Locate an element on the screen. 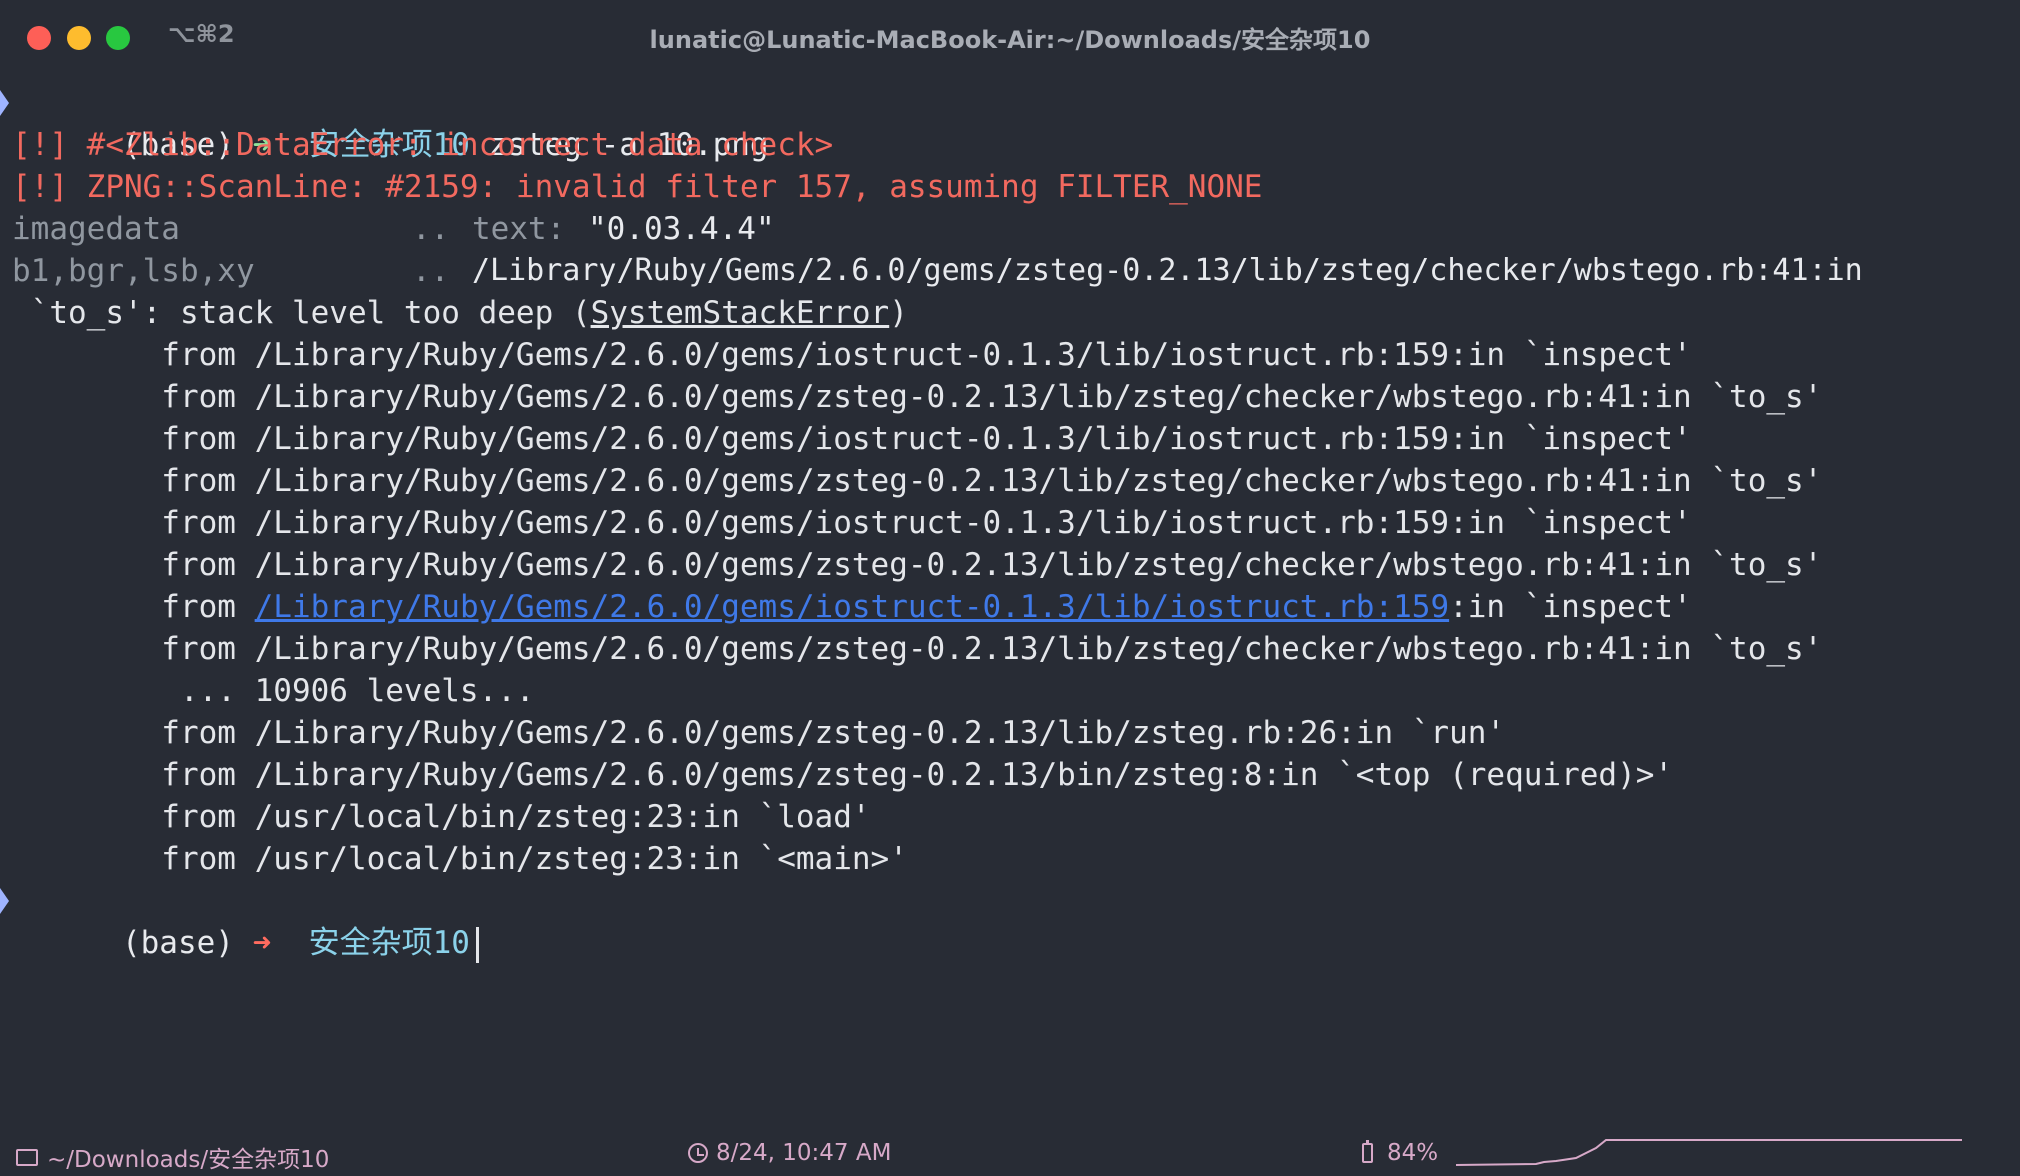 The height and width of the screenshot is (1176, 2020). status-datetime: 8/24, 10:47 AM is located at coordinates (789, 1153).